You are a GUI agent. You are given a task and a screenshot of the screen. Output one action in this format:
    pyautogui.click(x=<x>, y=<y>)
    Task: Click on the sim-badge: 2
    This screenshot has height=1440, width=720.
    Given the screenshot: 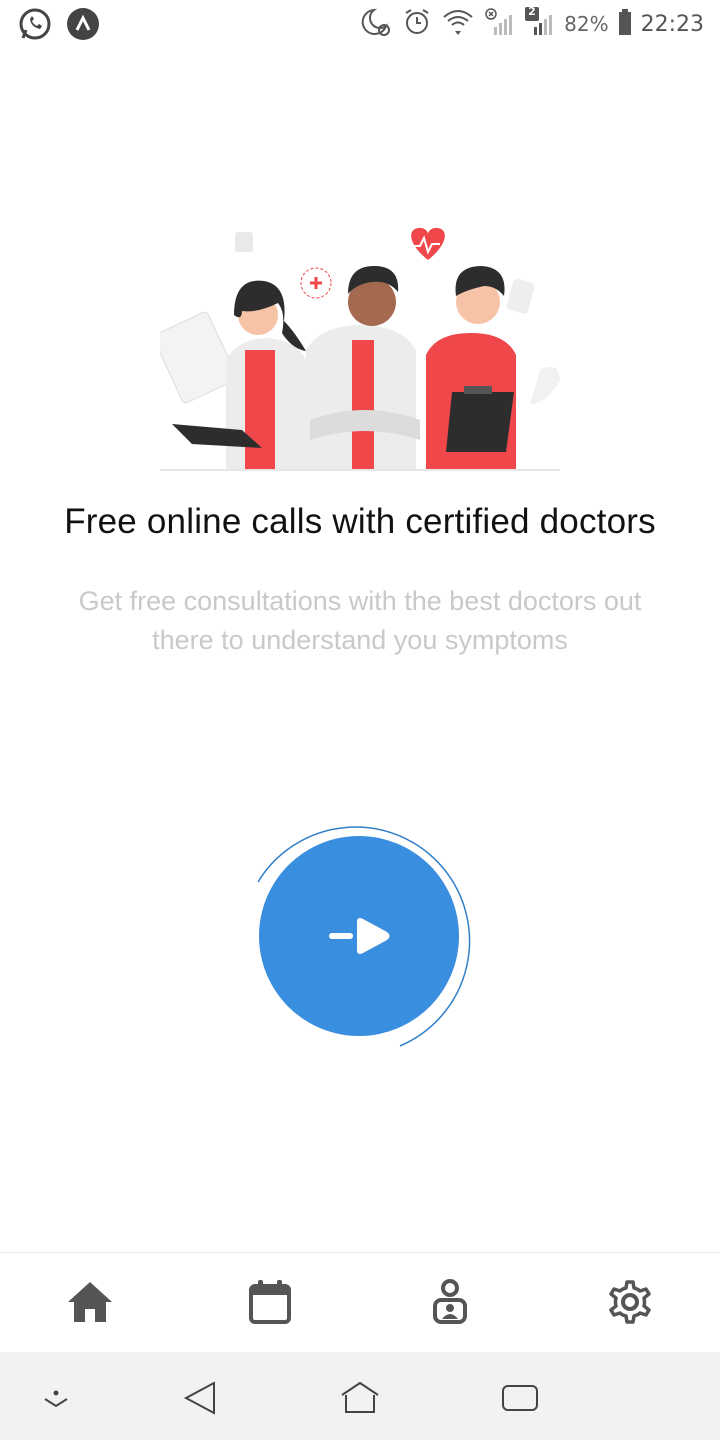 What is the action you would take?
    pyautogui.click(x=532, y=11)
    